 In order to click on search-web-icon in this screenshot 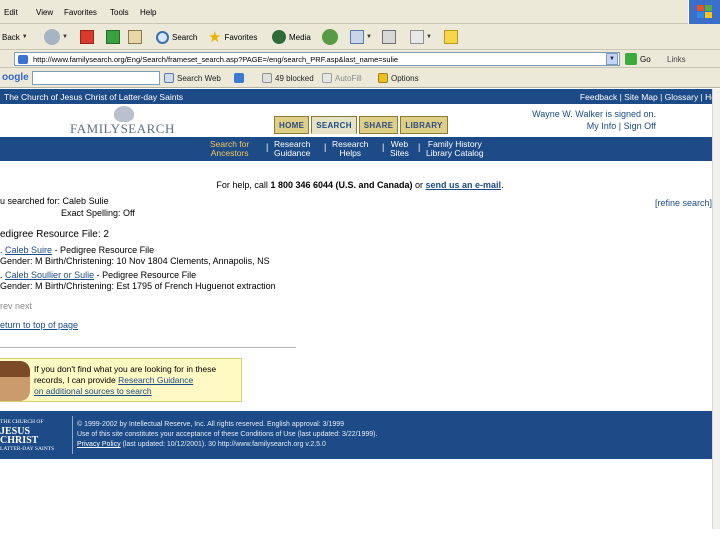, I will do `click(169, 78)`.